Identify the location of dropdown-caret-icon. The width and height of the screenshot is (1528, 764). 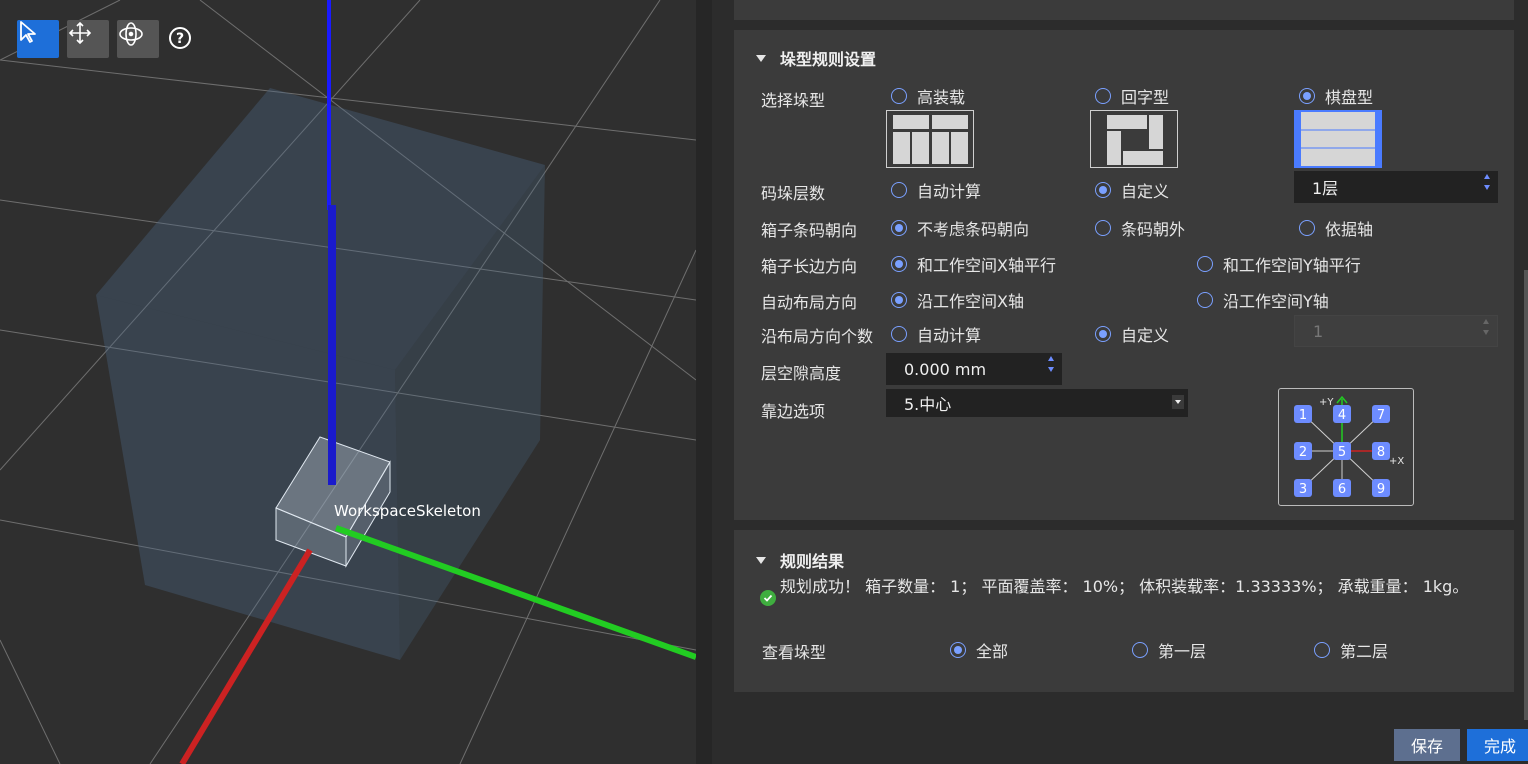
(1178, 402).